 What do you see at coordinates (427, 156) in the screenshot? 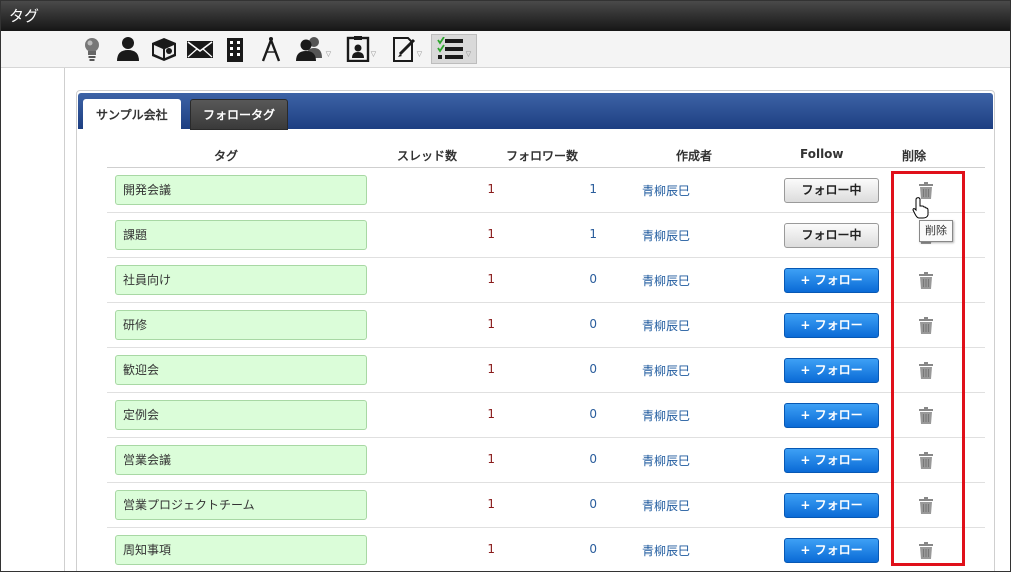
I see `column-header-threads: スレッド数` at bounding box center [427, 156].